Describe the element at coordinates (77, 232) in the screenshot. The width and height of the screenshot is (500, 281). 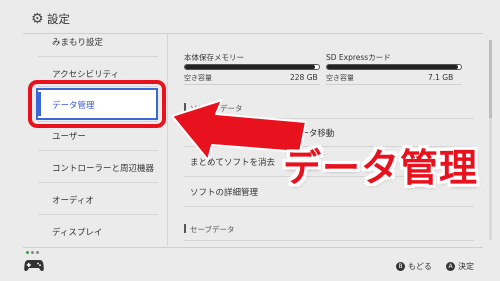
I see `sidebar-item-display: ディスプレイ` at that location.